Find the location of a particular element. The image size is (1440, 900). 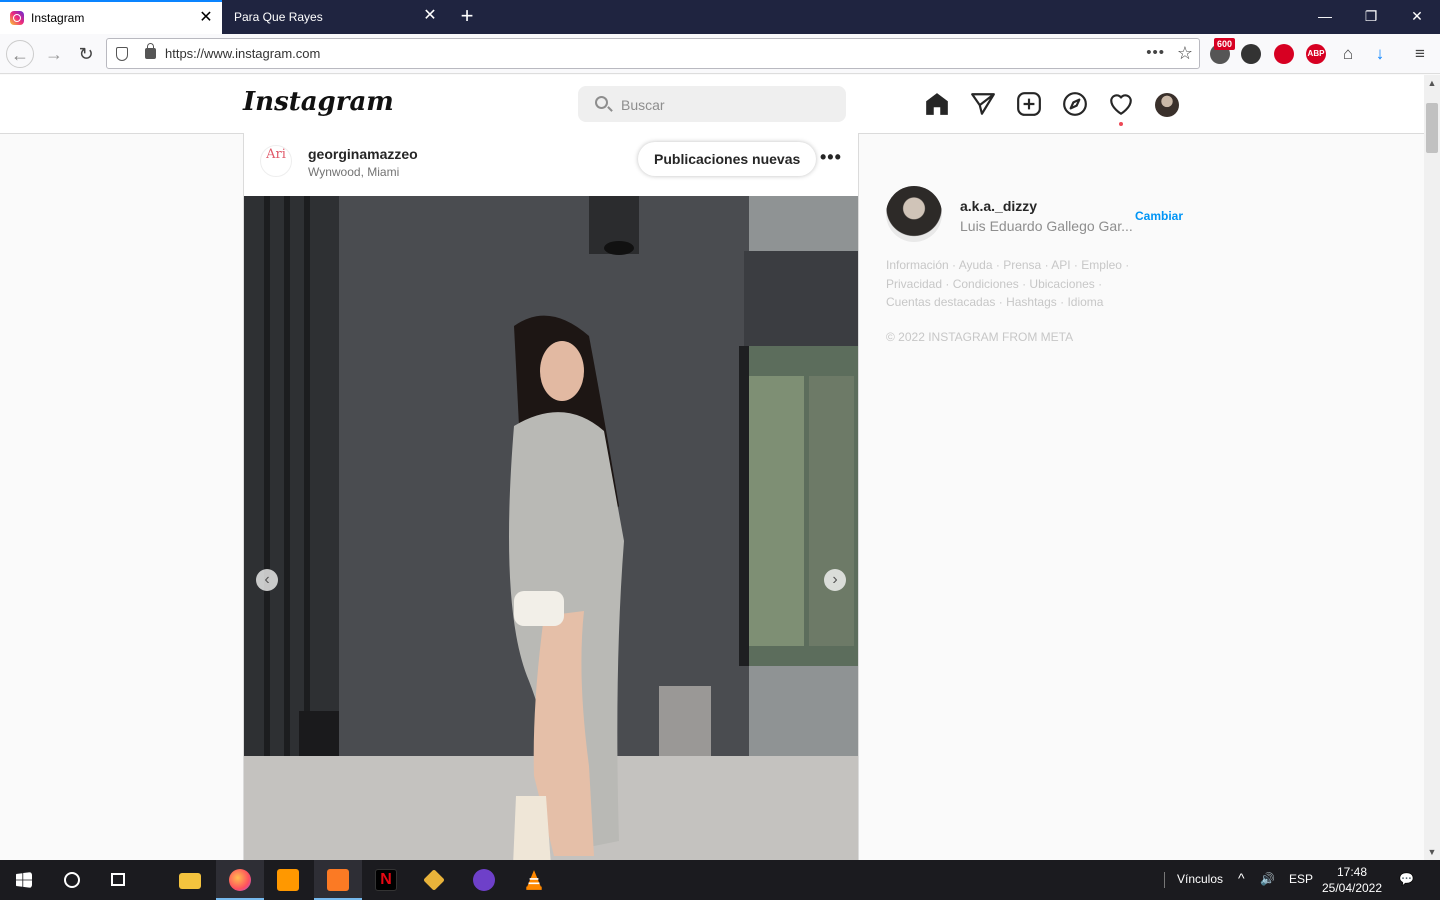

post-location: Wynwood, Miami is located at coordinates (353, 172).